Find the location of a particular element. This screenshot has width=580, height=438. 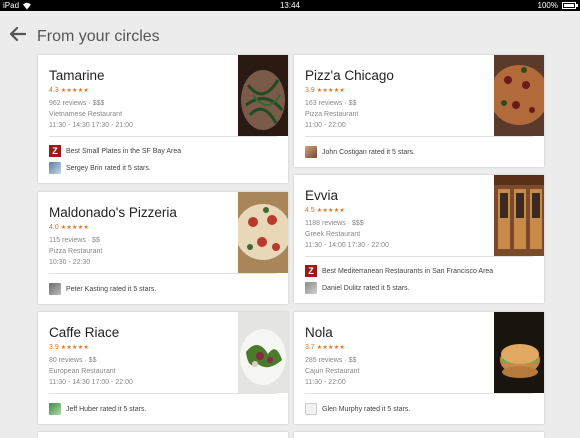

rater-text: Sergey Brin rated it 5 stars. is located at coordinates (108, 168).